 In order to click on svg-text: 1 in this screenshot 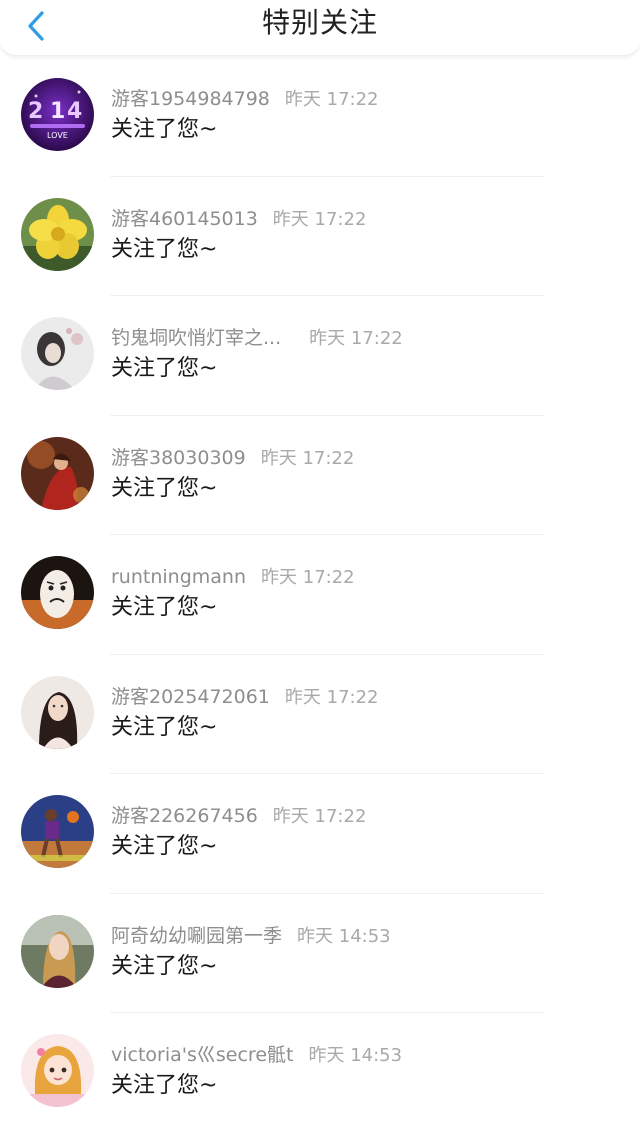, I will do `click(57, 111)`.